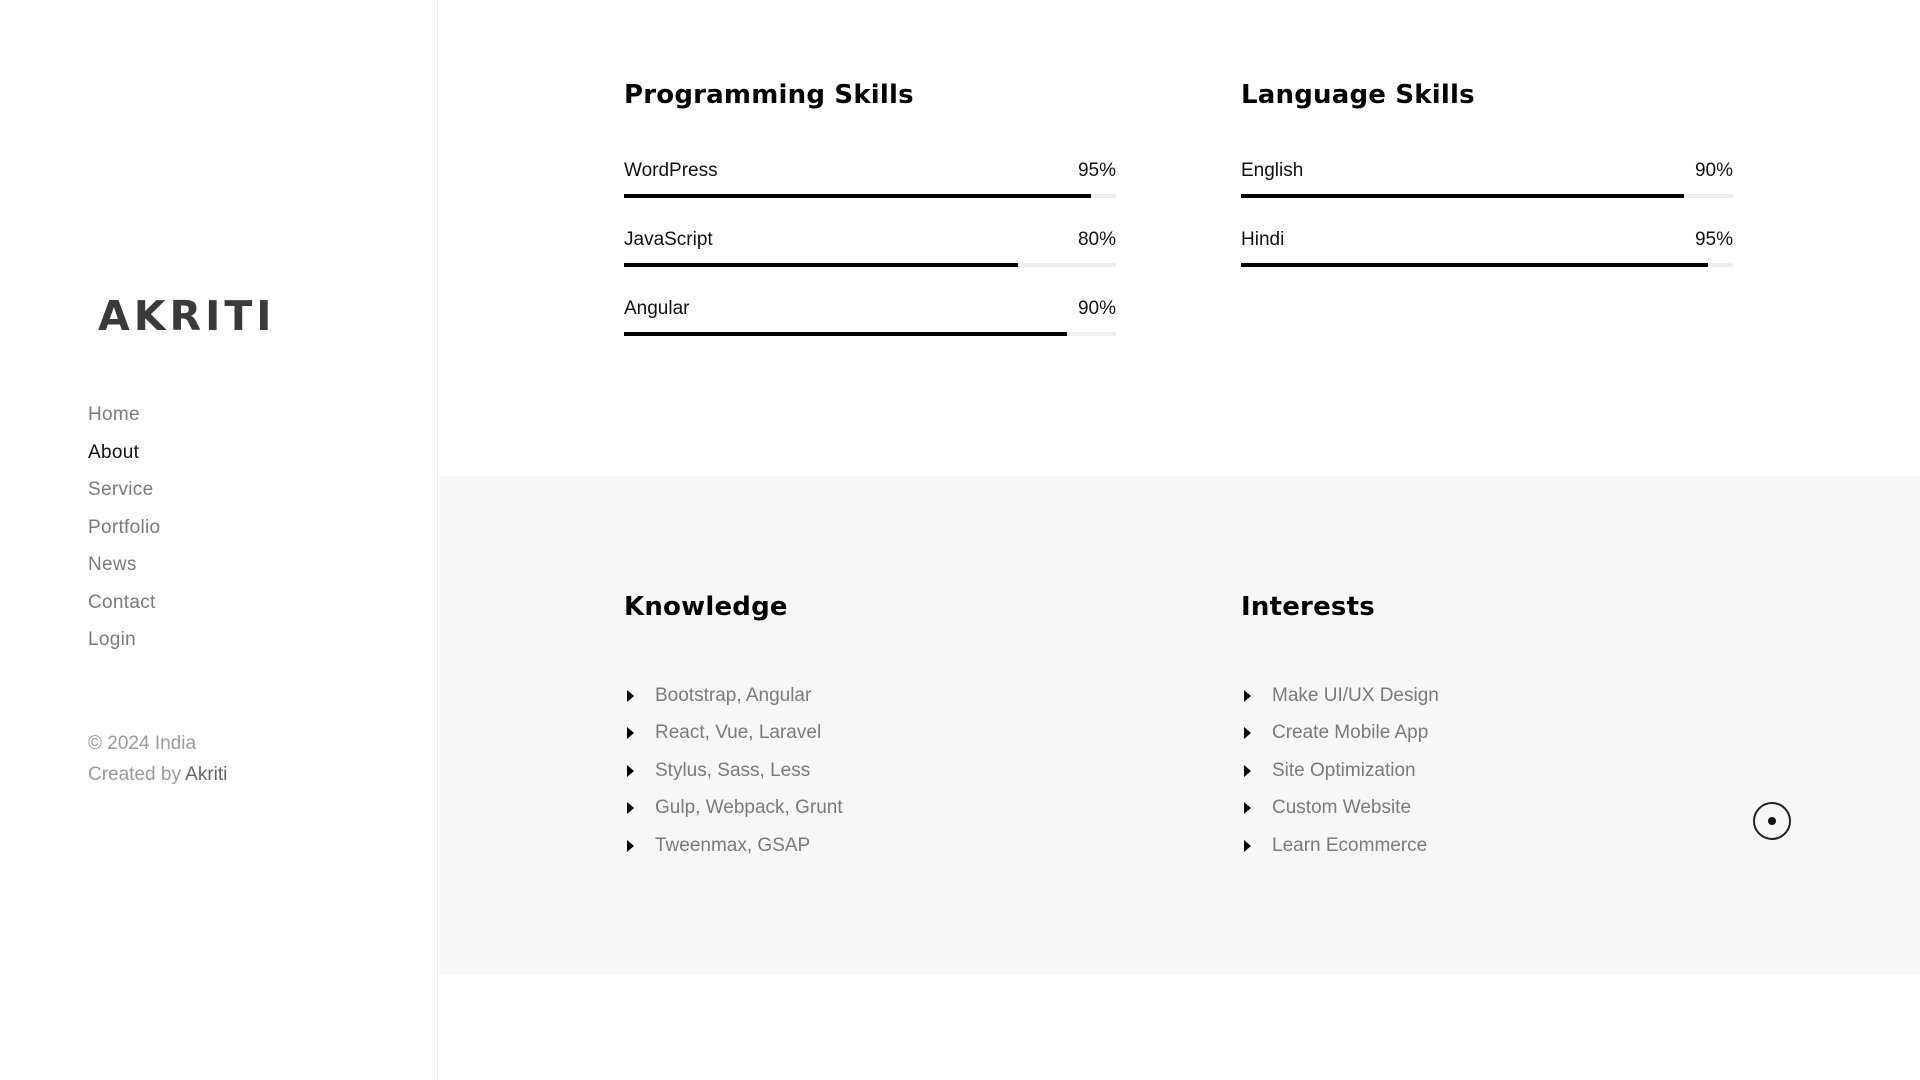  I want to click on nav-link-about: About, so click(113, 452).